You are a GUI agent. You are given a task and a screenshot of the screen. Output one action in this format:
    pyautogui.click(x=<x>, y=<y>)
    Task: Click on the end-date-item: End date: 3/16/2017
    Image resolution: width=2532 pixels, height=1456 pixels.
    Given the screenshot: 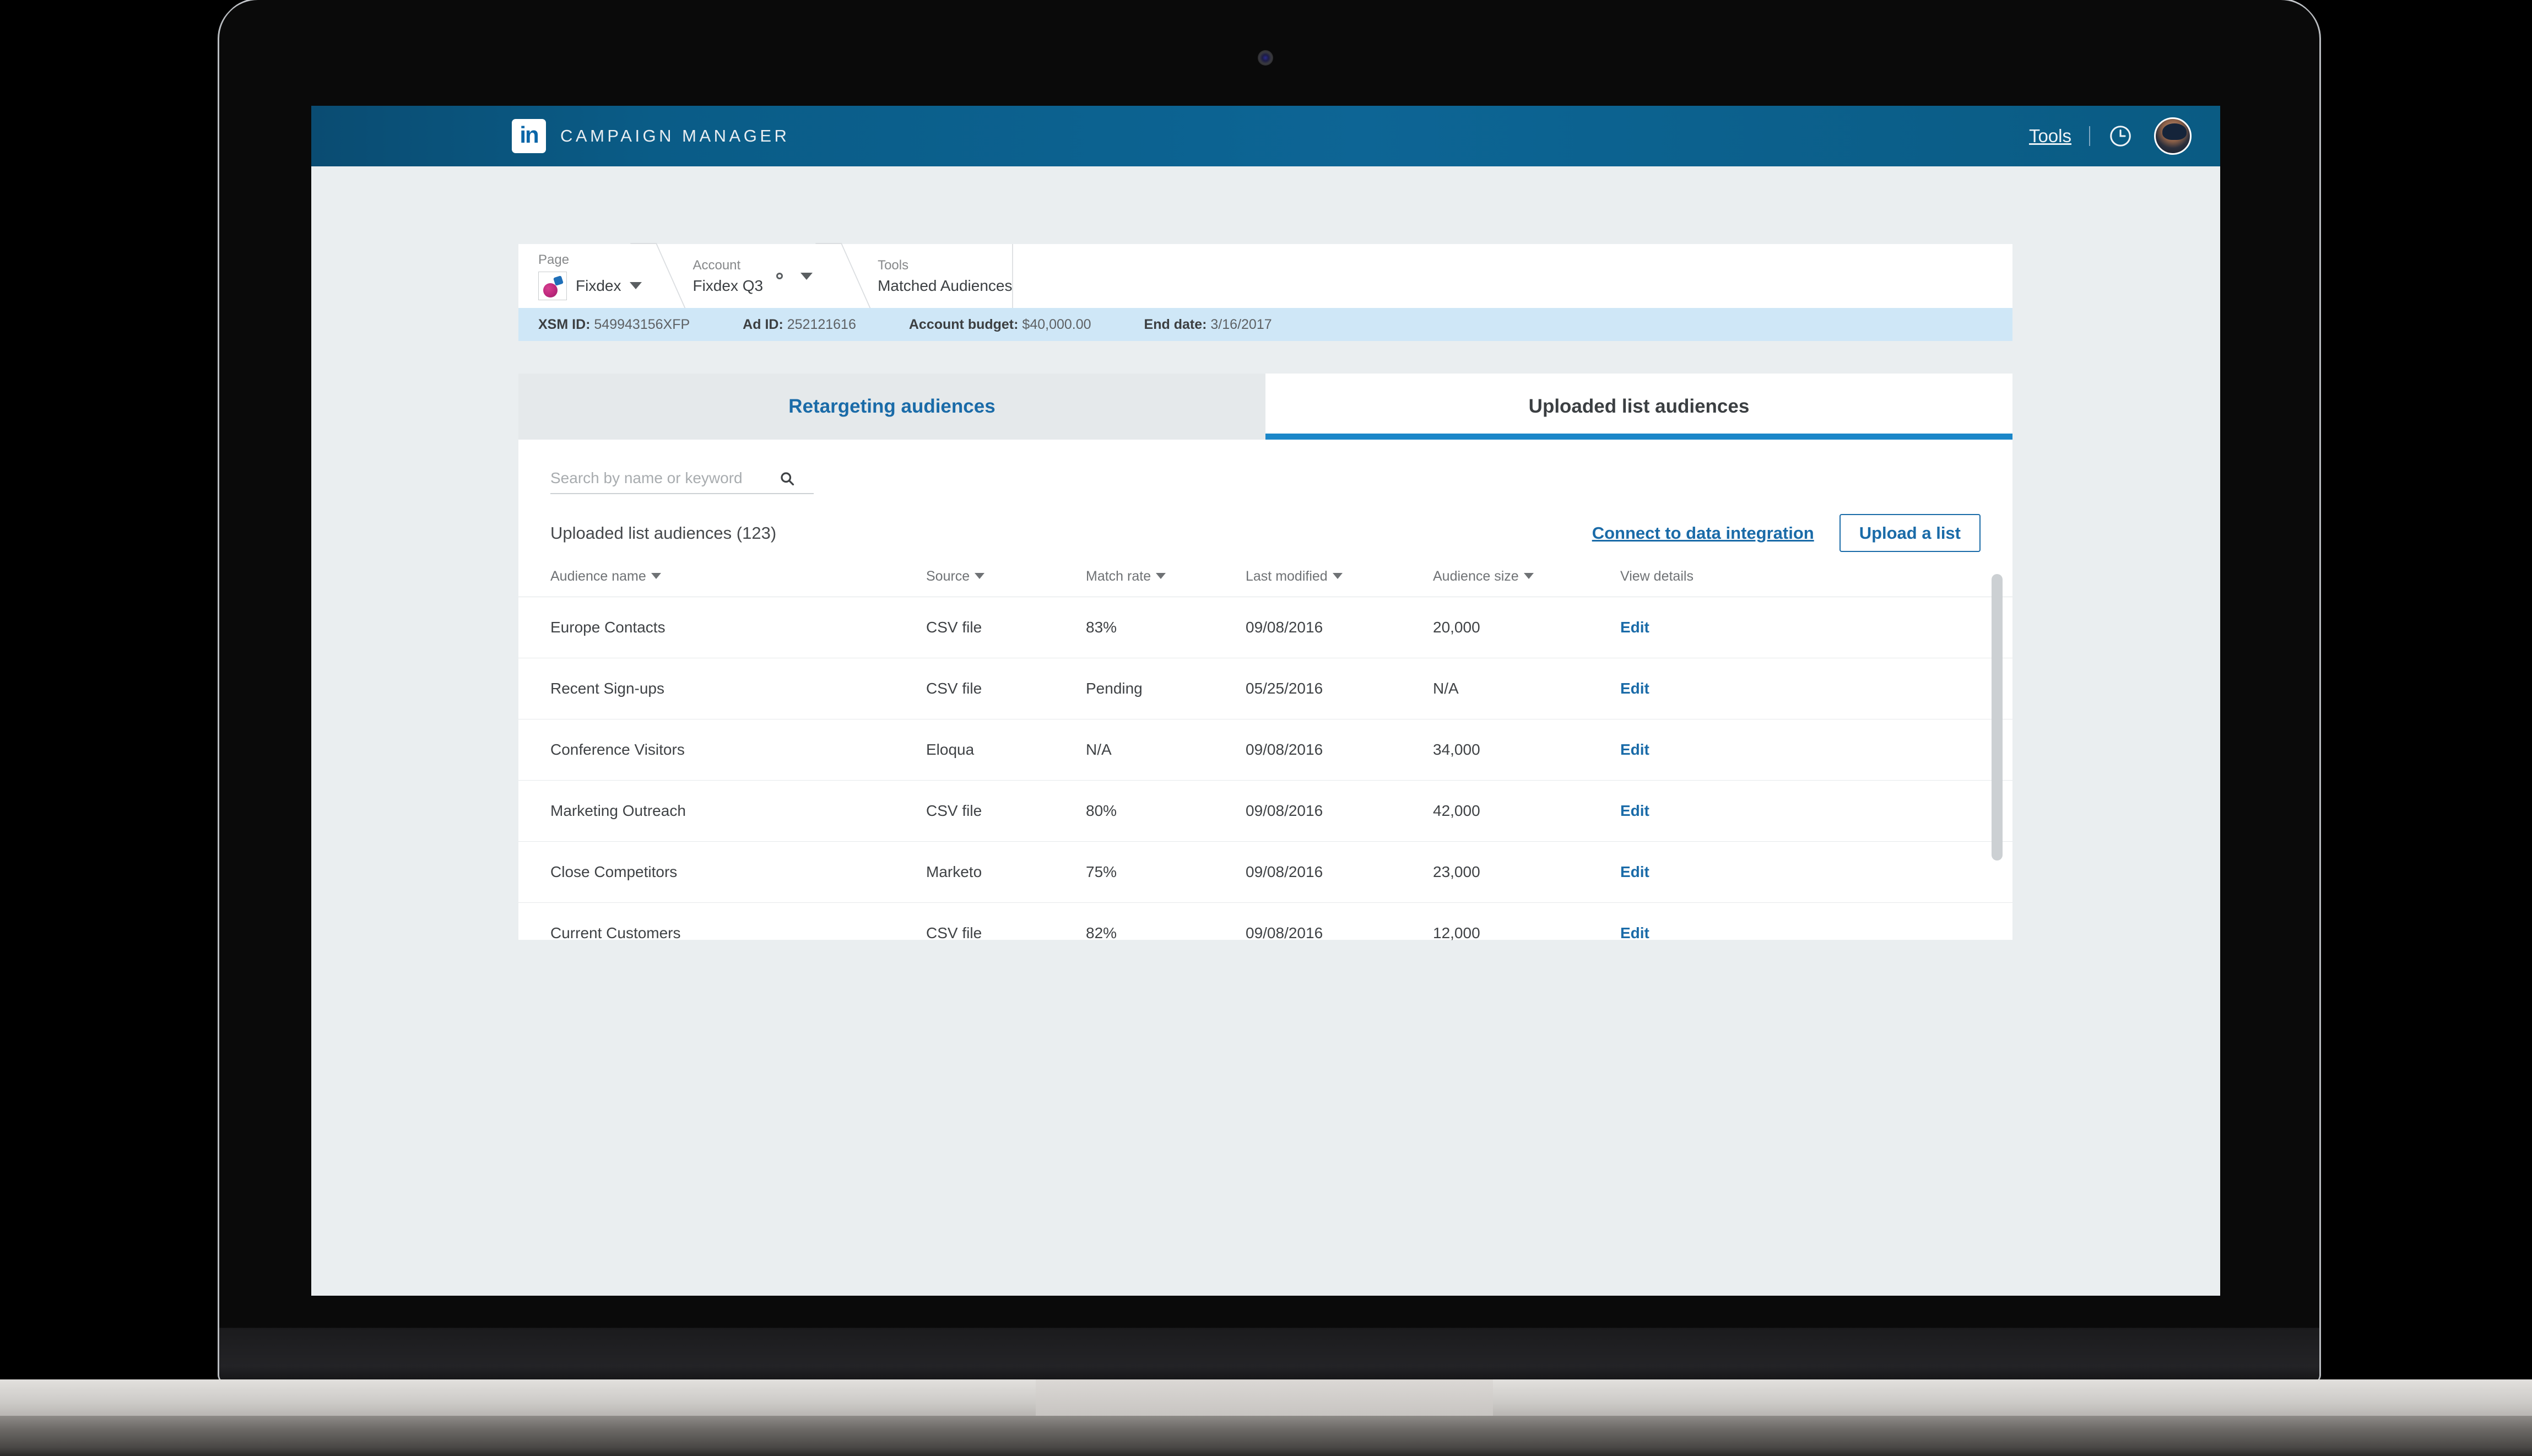 What is the action you would take?
    pyautogui.click(x=1208, y=325)
    